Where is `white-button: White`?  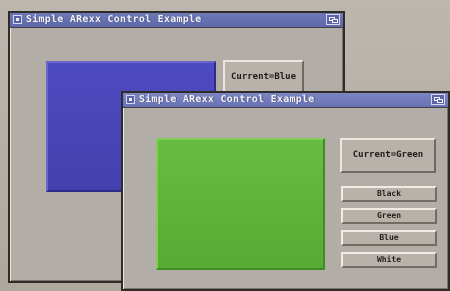
white-button: White is located at coordinates (389, 260).